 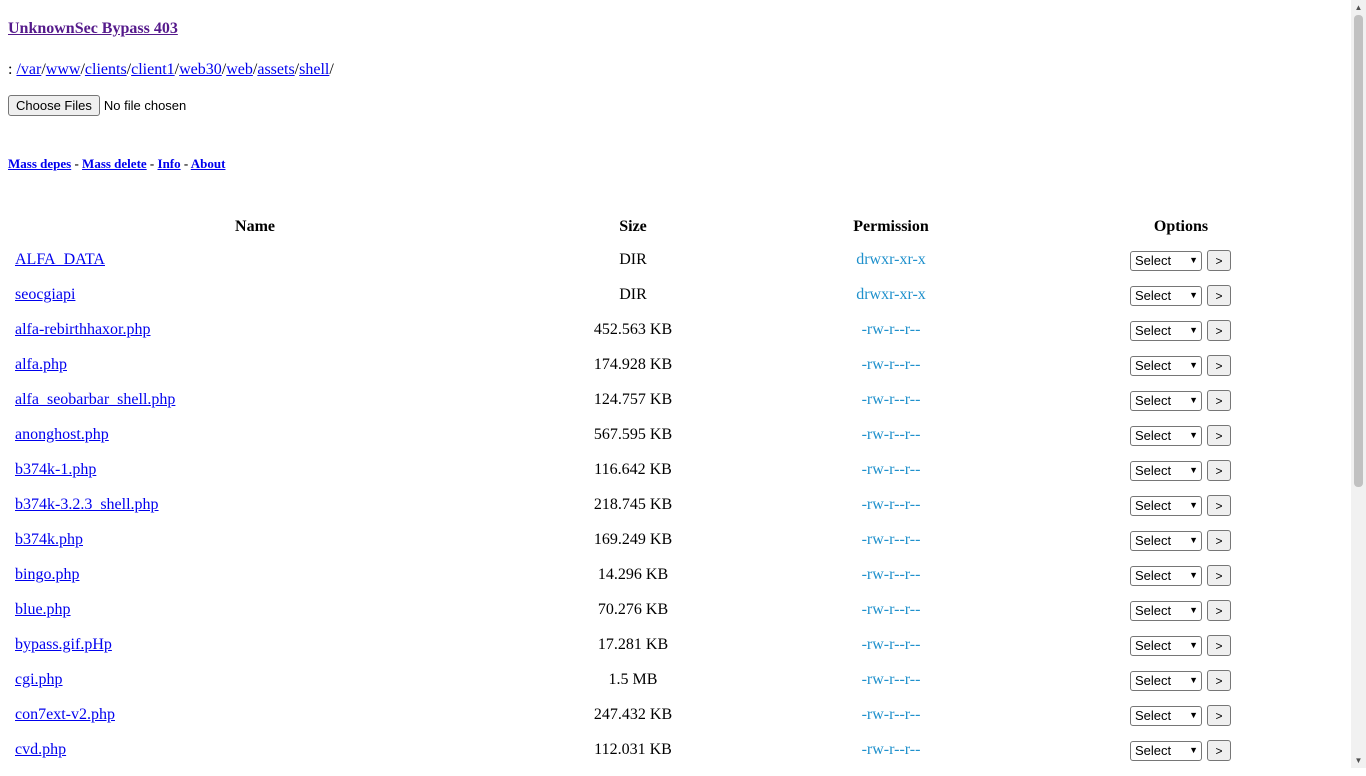 I want to click on file-name-link: b374k-1.php, so click(x=55, y=470).